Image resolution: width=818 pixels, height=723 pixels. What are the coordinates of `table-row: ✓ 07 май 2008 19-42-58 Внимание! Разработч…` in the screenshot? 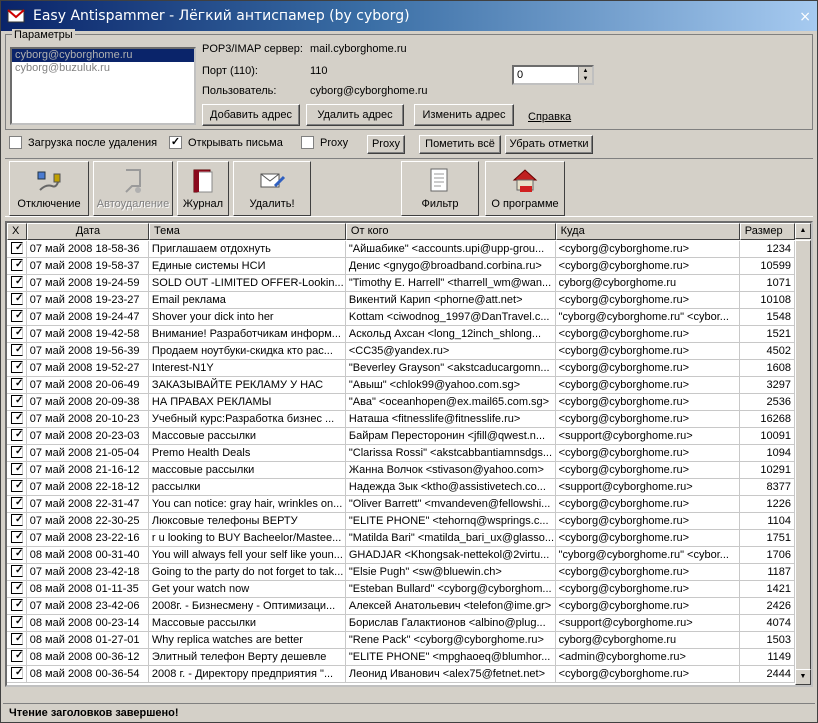 It's located at (401, 334).